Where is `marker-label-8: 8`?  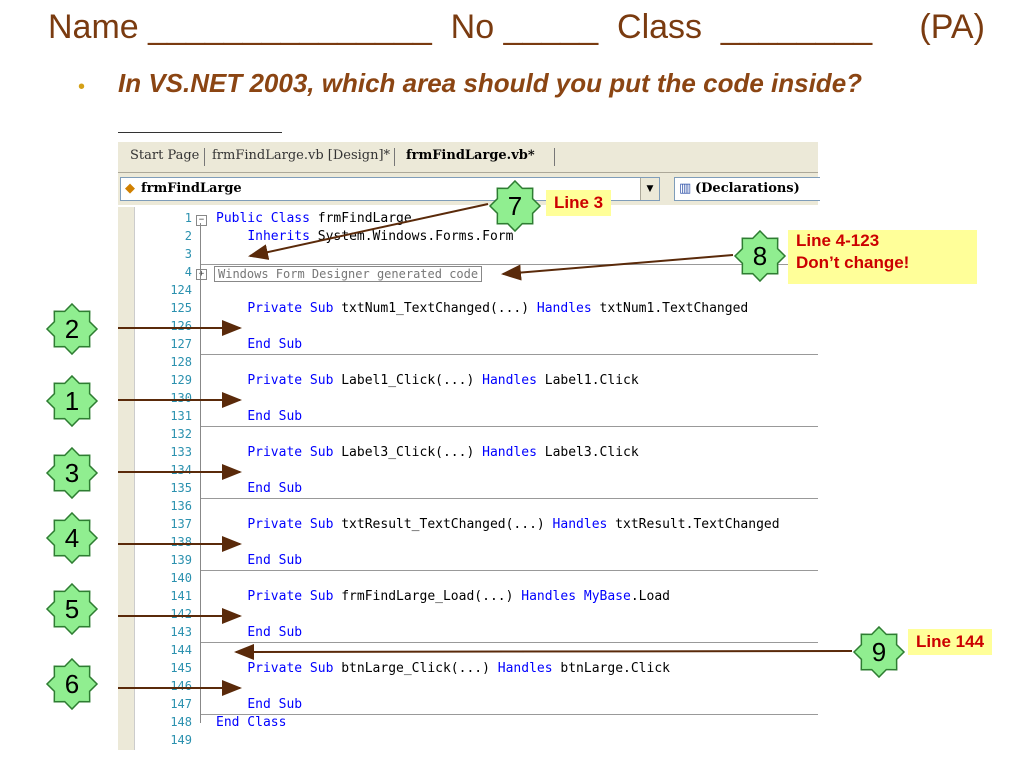
marker-label-8: 8 is located at coordinates (760, 256).